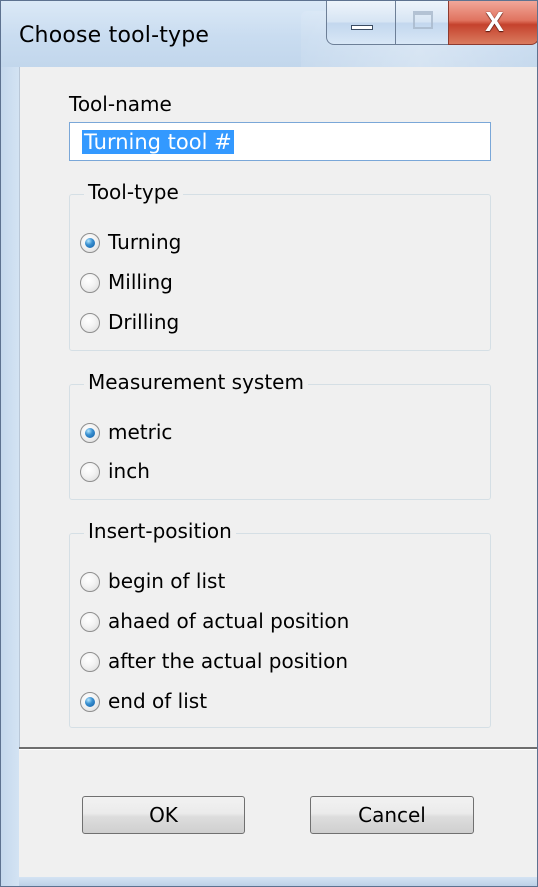 The height and width of the screenshot is (887, 538). What do you see at coordinates (163, 815) in the screenshot?
I see `ok-button: OK` at bounding box center [163, 815].